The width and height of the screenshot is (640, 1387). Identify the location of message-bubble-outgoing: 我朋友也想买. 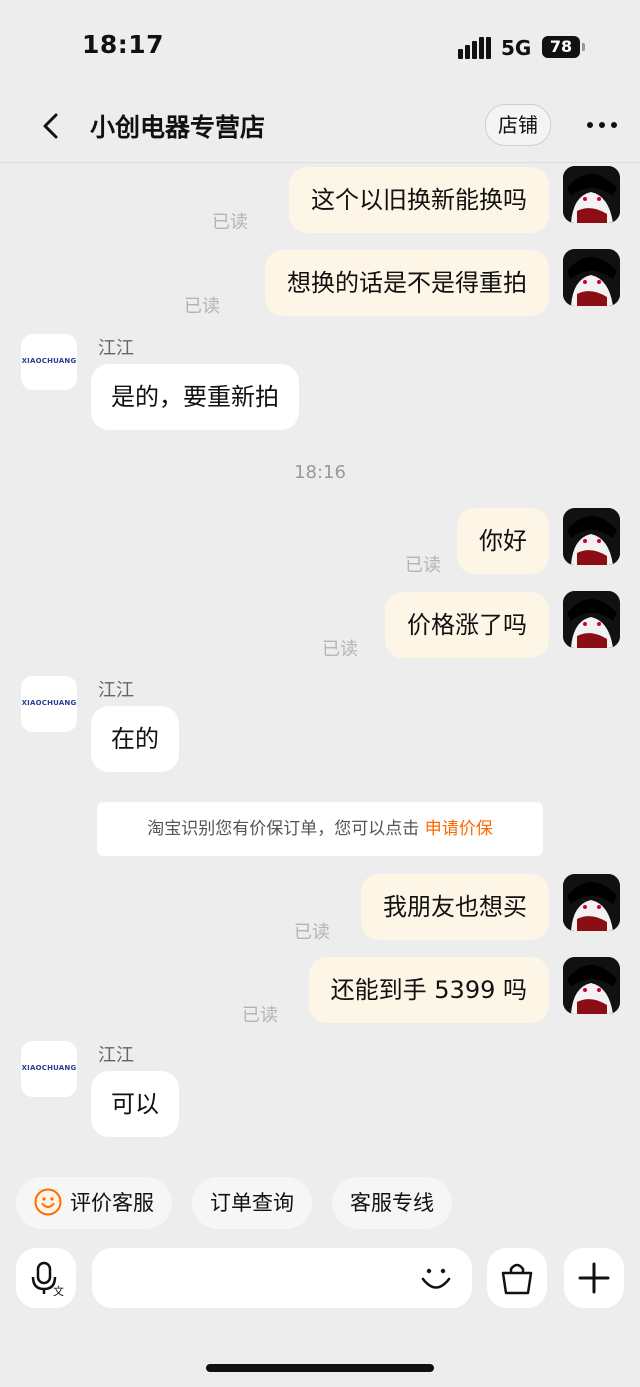
(455, 907).